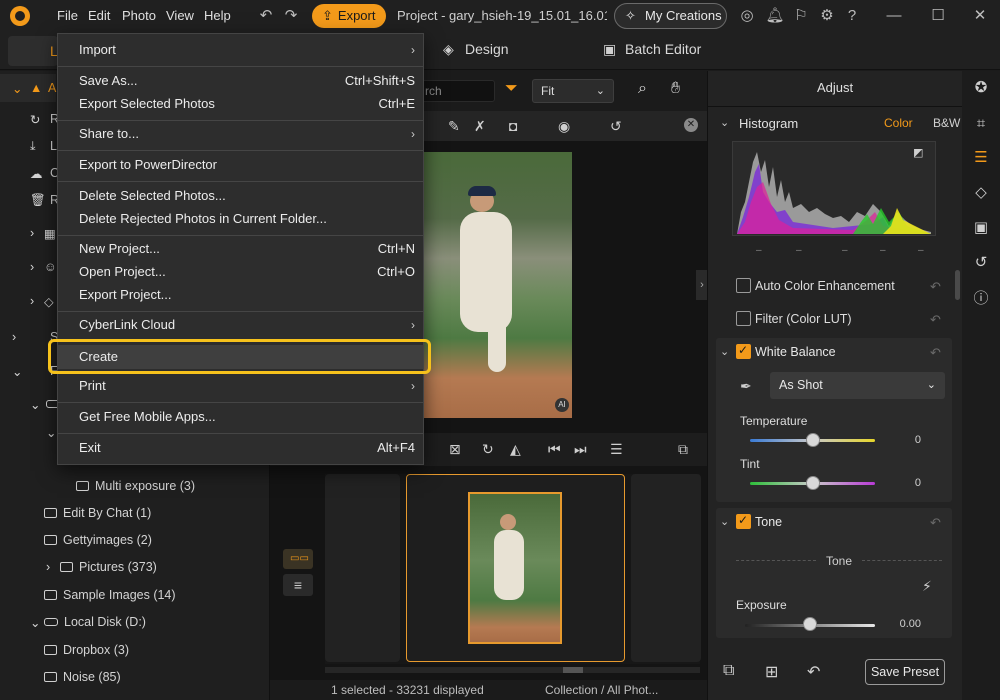  What do you see at coordinates (349, 16) in the screenshot?
I see `export-button: ⇪ Export` at bounding box center [349, 16].